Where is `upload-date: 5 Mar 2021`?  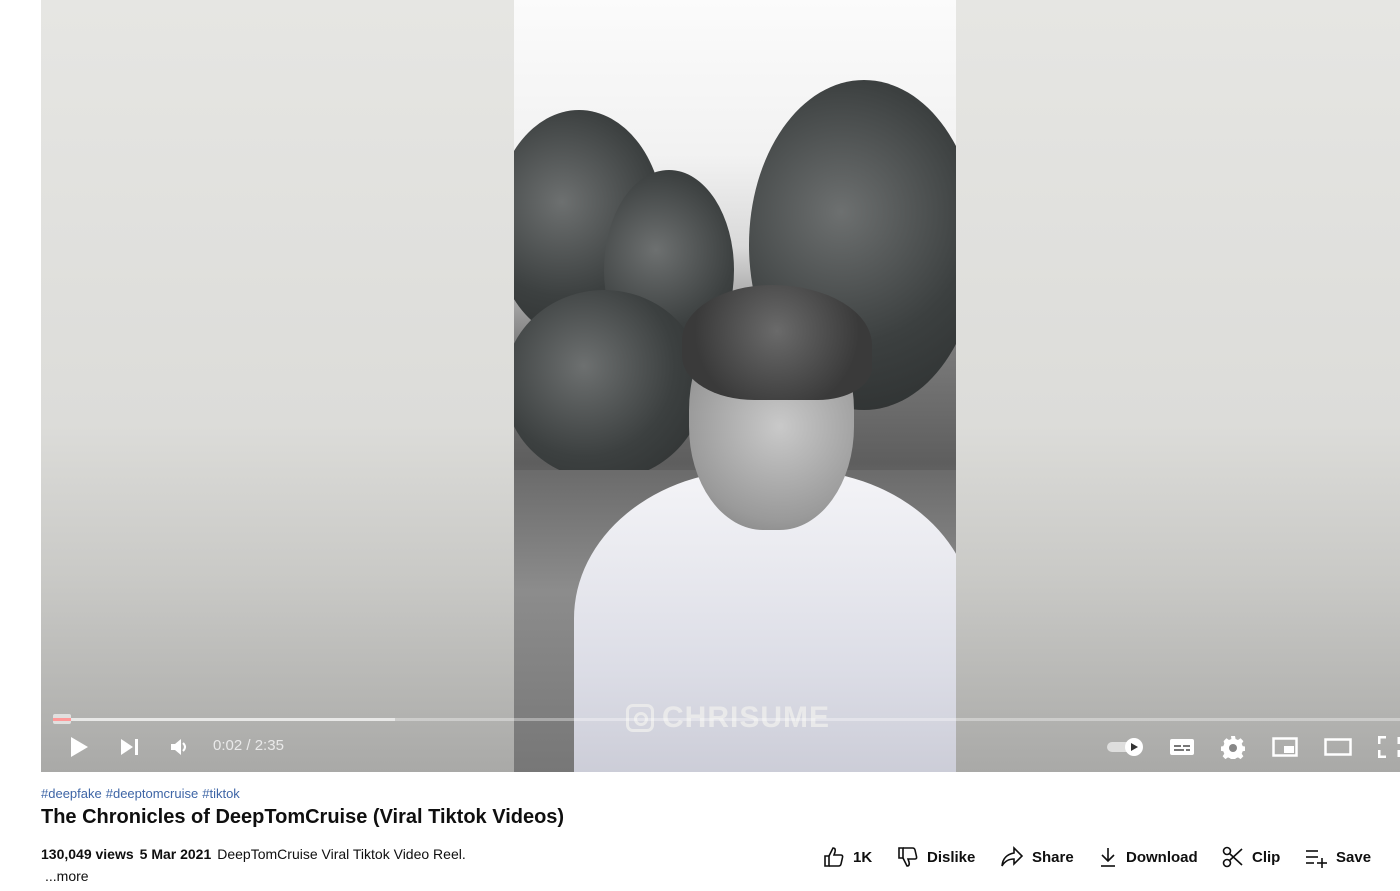 upload-date: 5 Mar 2021 is located at coordinates (175, 854).